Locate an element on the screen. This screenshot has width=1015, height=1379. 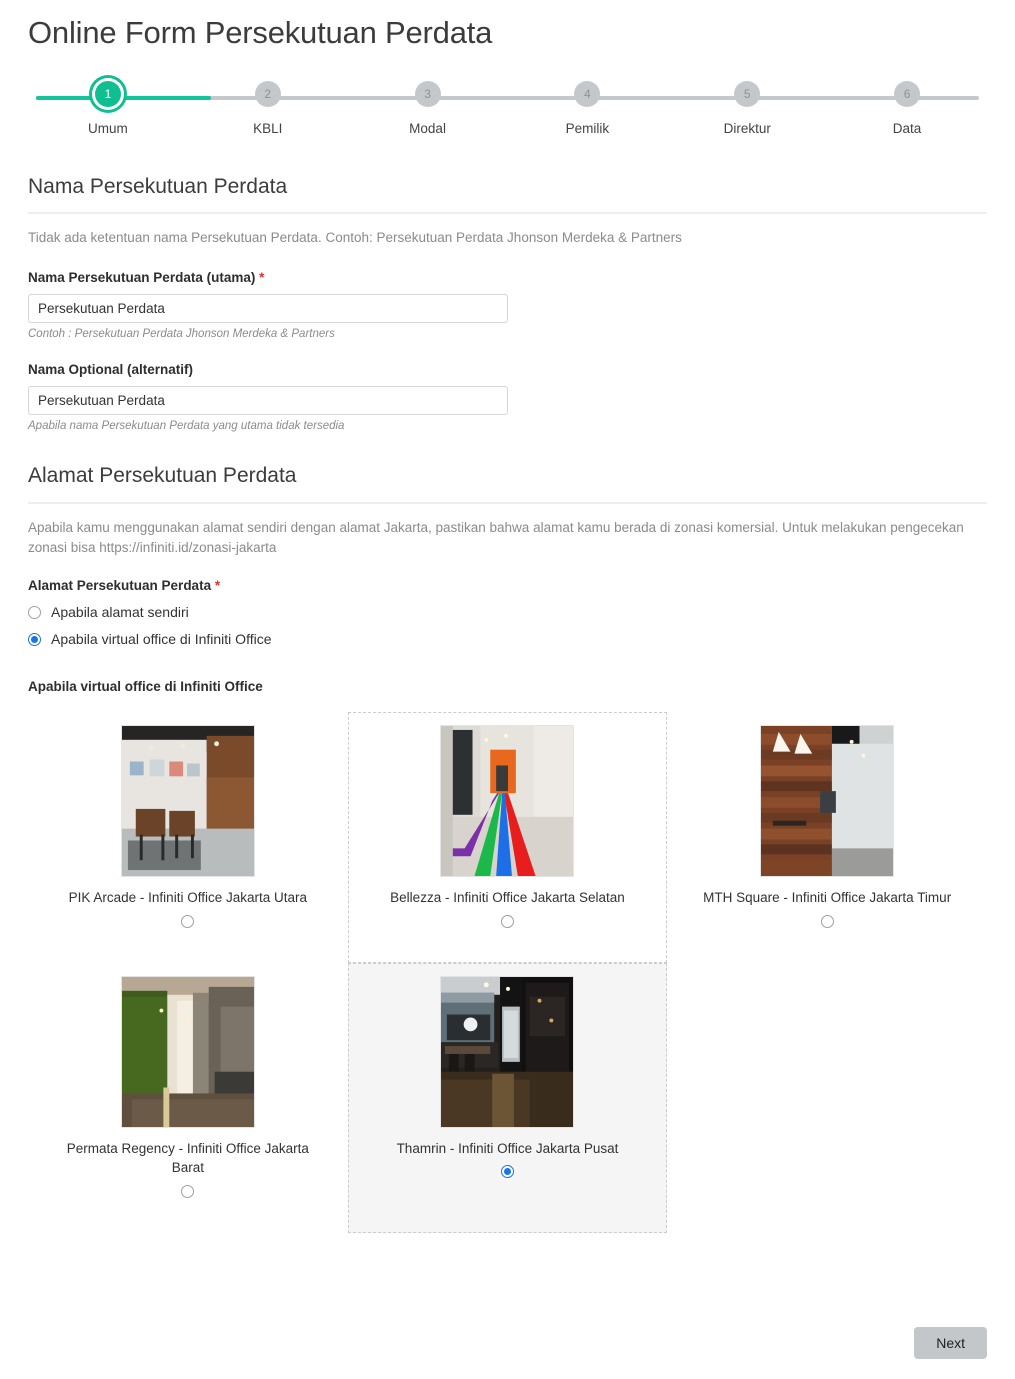
field-label-nama-alternatif: Nama Optional (alternatif) is located at coordinates (507, 369).